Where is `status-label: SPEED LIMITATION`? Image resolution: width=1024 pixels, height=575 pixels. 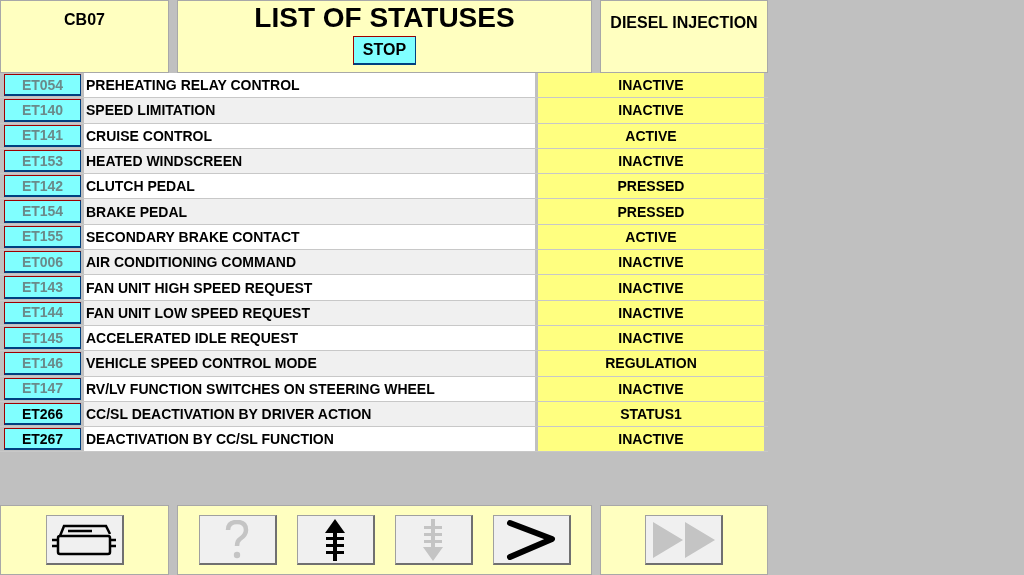
status-label: SPEED LIMITATION is located at coordinates (309, 110).